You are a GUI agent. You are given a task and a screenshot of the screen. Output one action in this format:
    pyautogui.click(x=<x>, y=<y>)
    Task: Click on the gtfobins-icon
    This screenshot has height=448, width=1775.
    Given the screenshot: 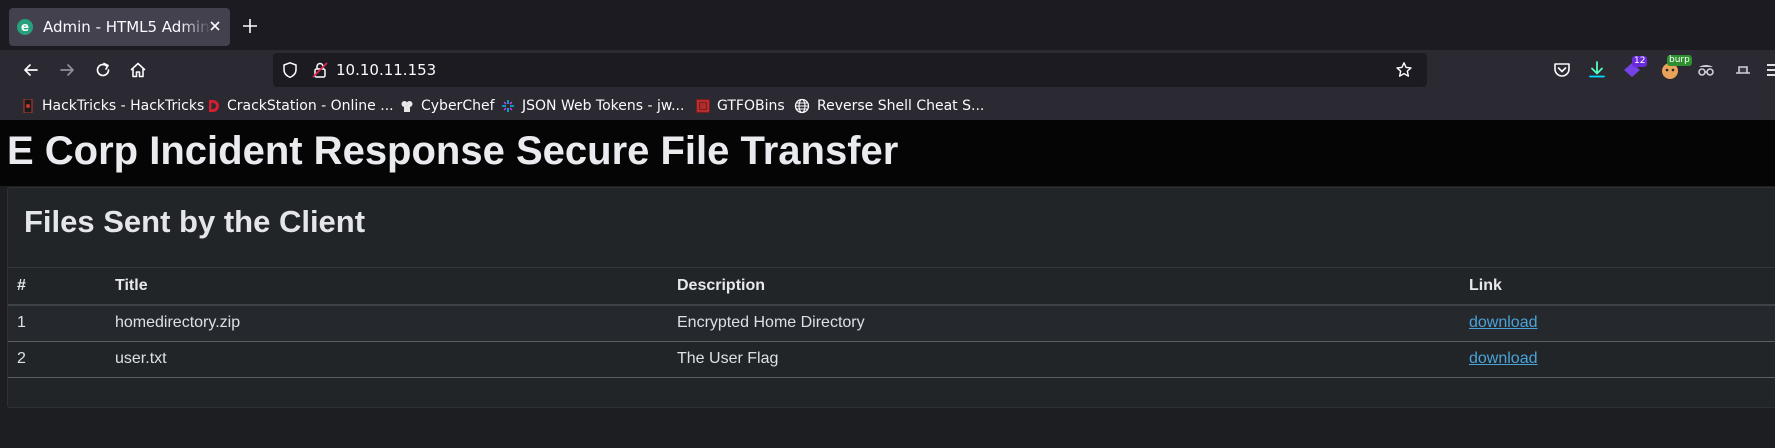 What is the action you would take?
    pyautogui.click(x=703, y=106)
    